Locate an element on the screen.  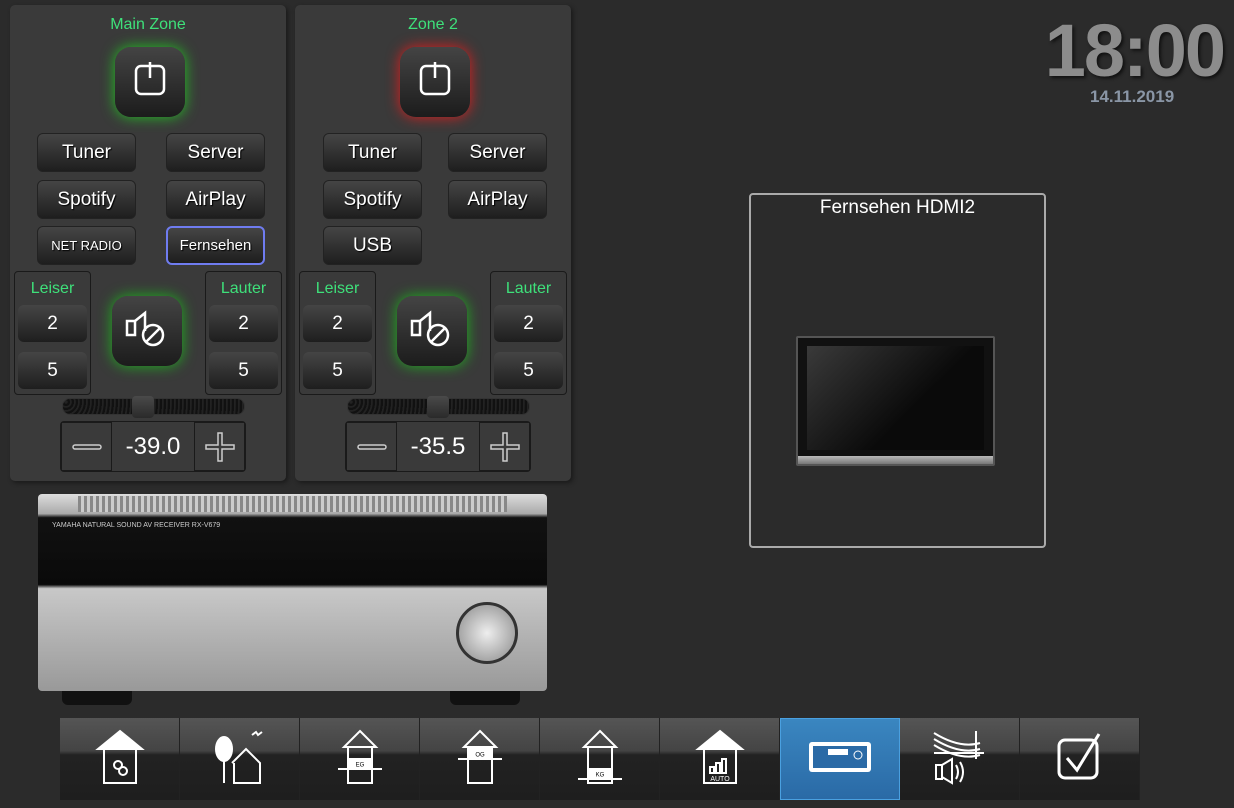
clock-time: 18:00 is located at coordinates (1135, 50).